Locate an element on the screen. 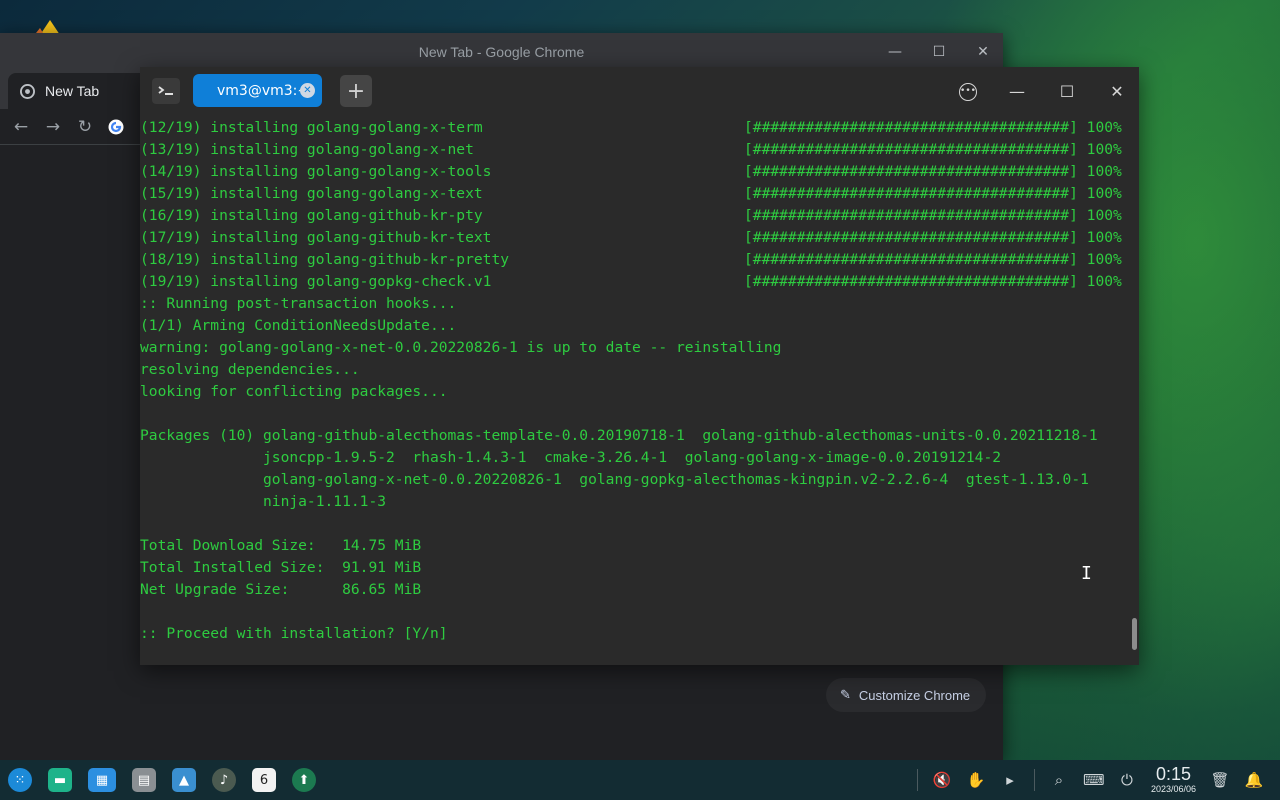  forward-arrow-icon: → is located at coordinates (53, 127).